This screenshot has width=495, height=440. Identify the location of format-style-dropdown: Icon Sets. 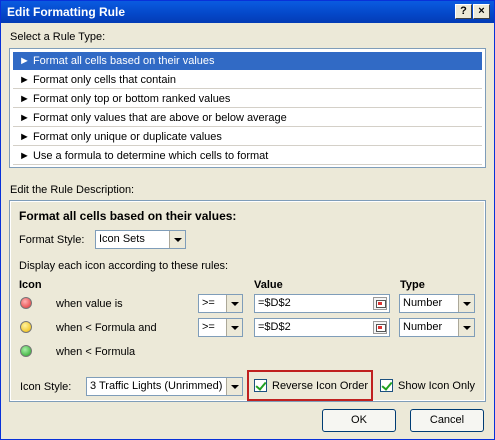
(140, 239).